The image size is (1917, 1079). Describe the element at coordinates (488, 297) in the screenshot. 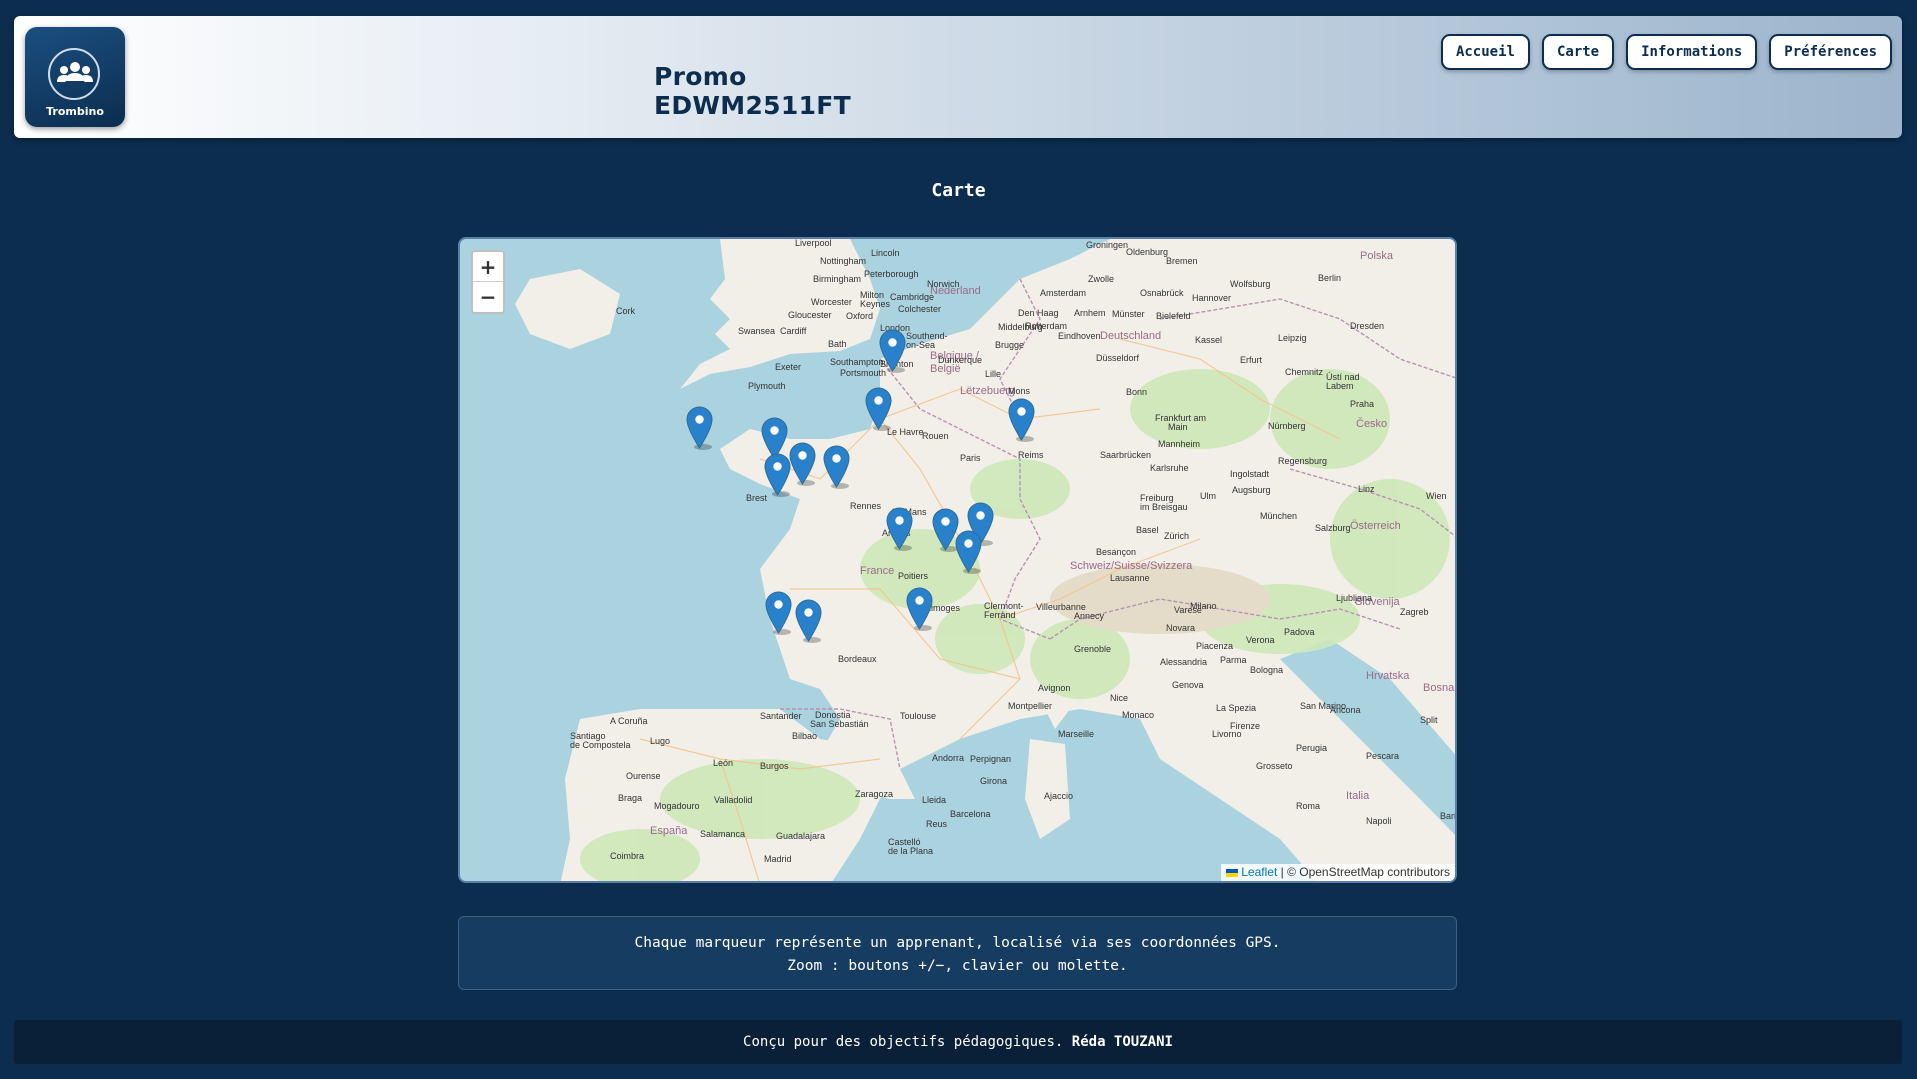

I see `zoom-out-button: −` at that location.